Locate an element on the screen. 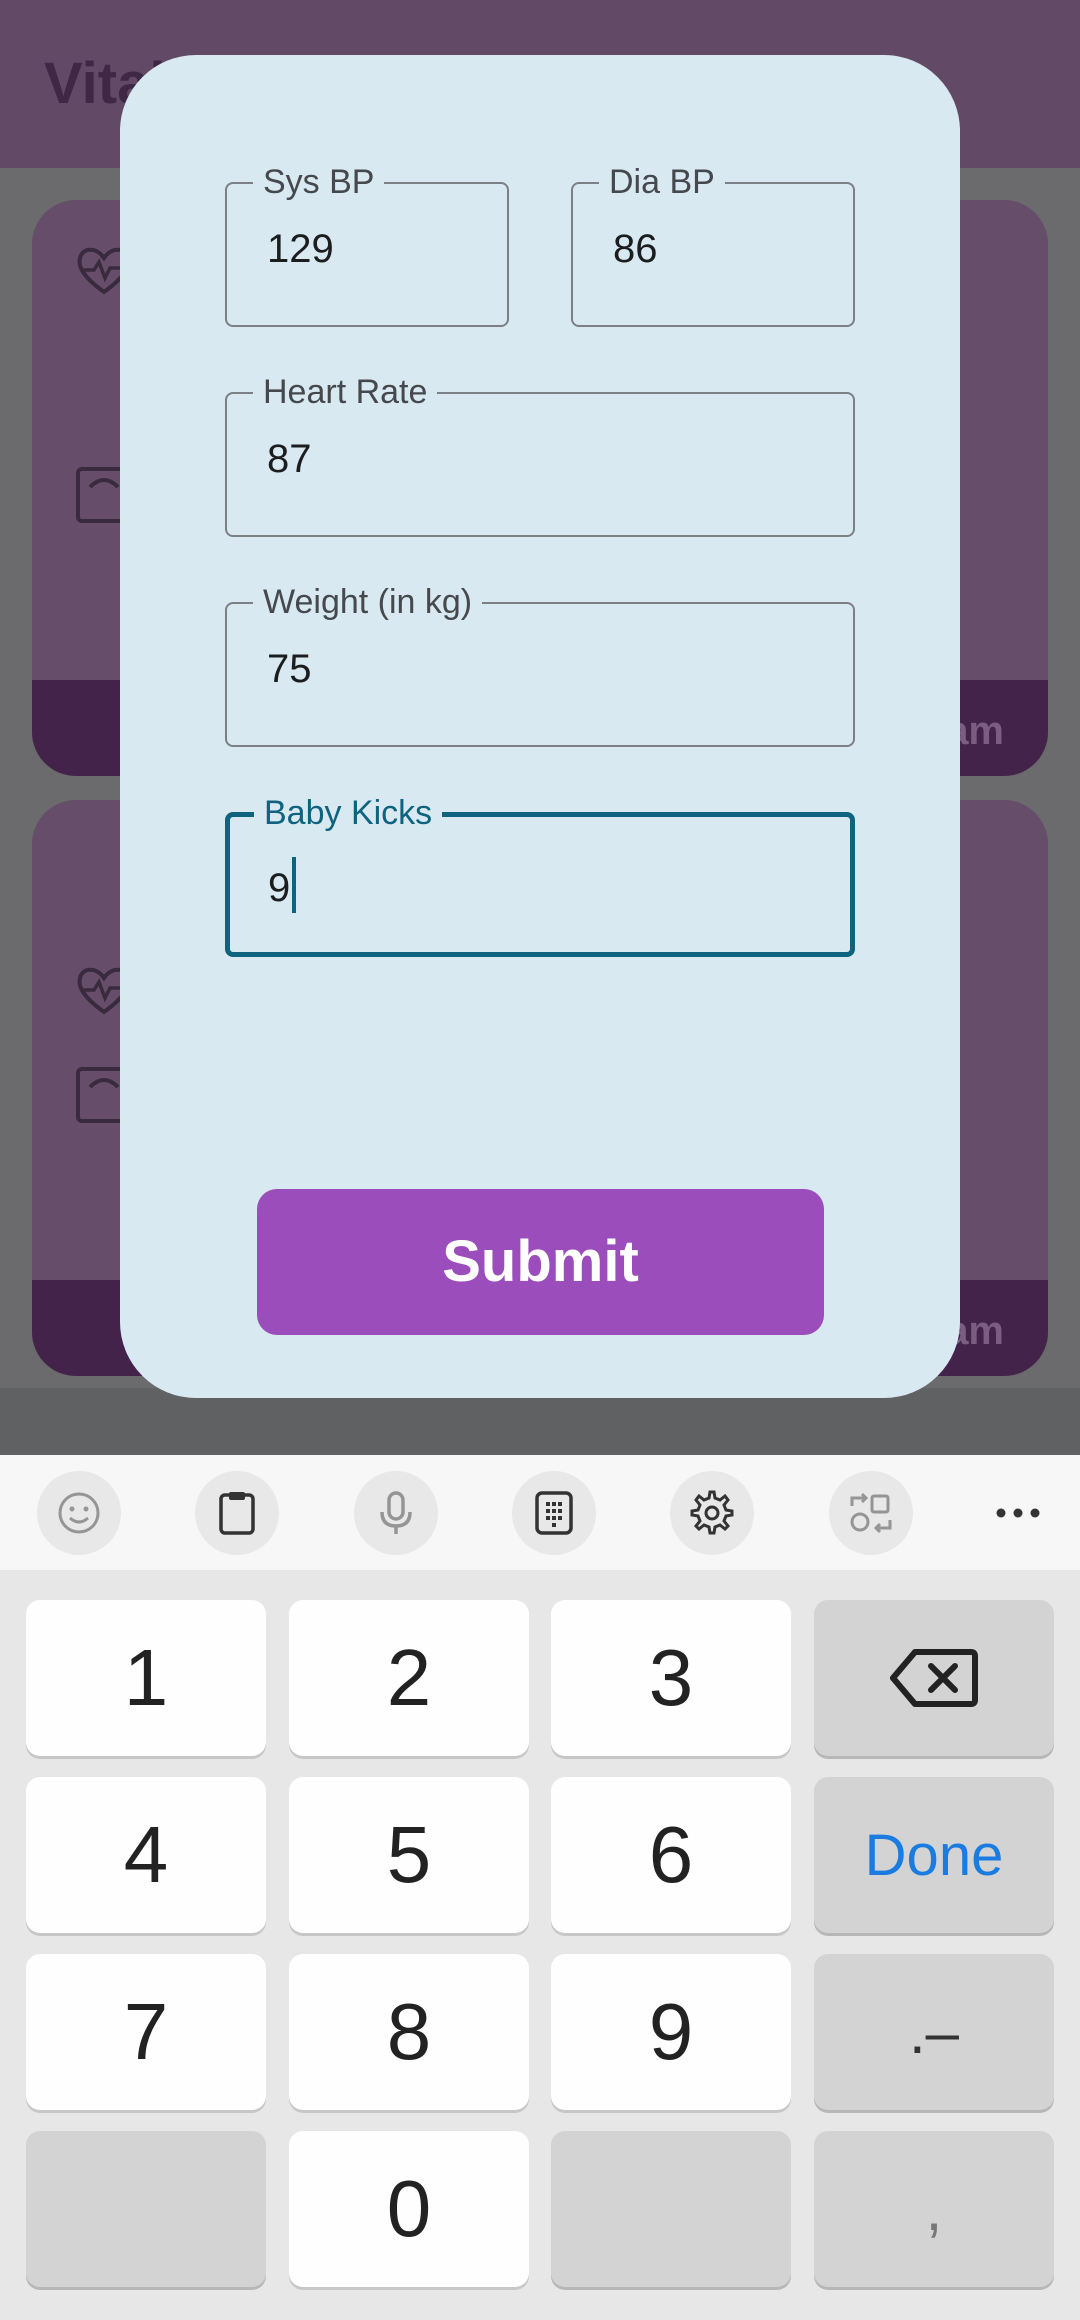 The image size is (1080, 2320). done-key: Done is located at coordinates (934, 1855).